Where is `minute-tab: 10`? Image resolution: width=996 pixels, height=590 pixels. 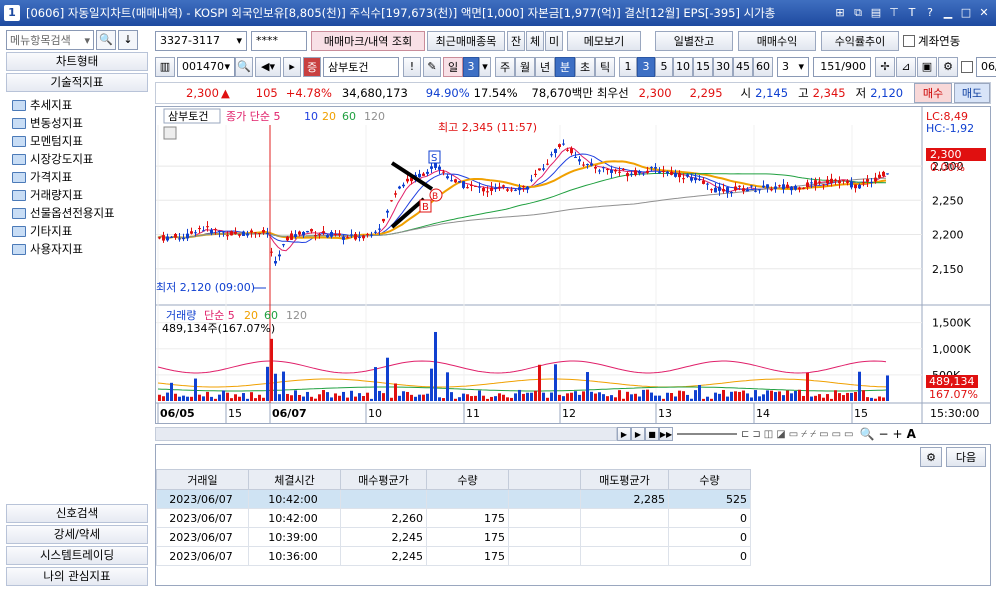
minute-tab: 10 is located at coordinates (683, 66).